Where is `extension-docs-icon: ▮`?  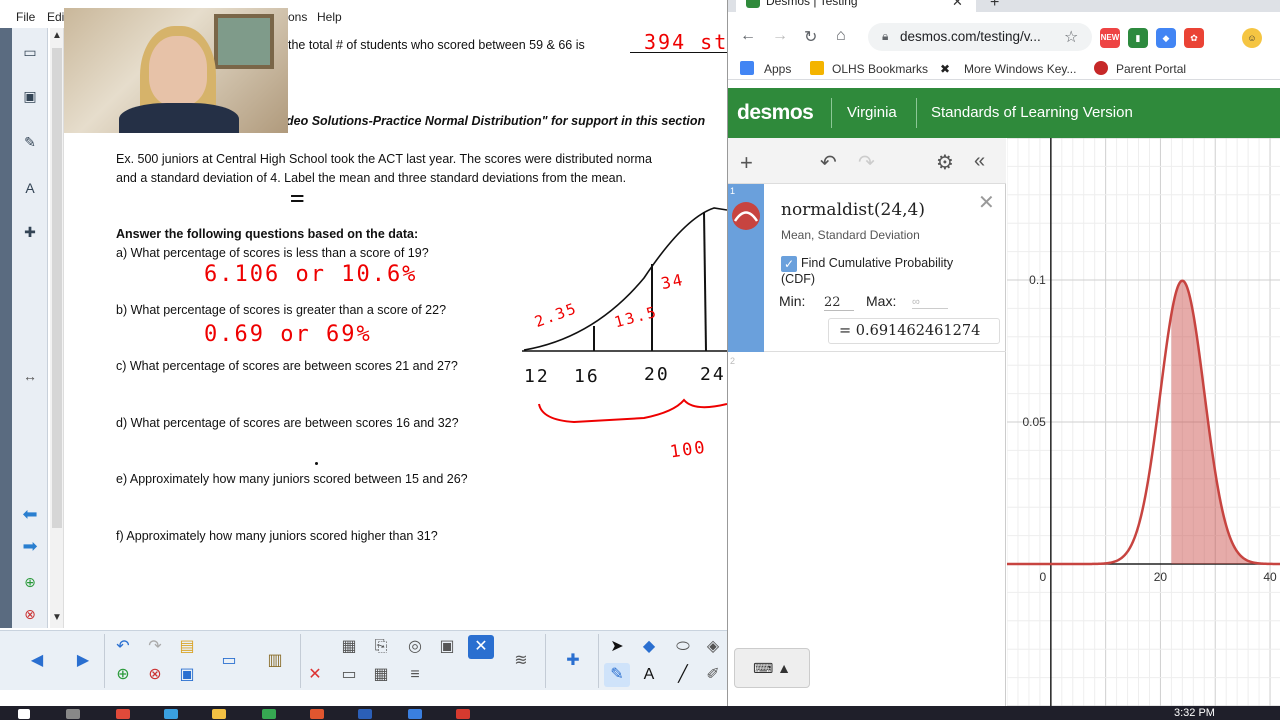
extension-docs-icon: ▮ is located at coordinates (1138, 38).